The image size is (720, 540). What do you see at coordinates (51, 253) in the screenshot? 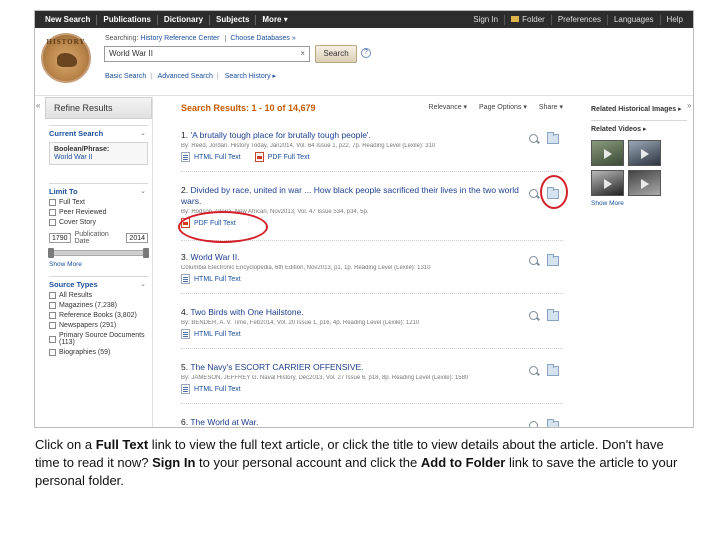
I see `slider-handle-left` at bounding box center [51, 253].